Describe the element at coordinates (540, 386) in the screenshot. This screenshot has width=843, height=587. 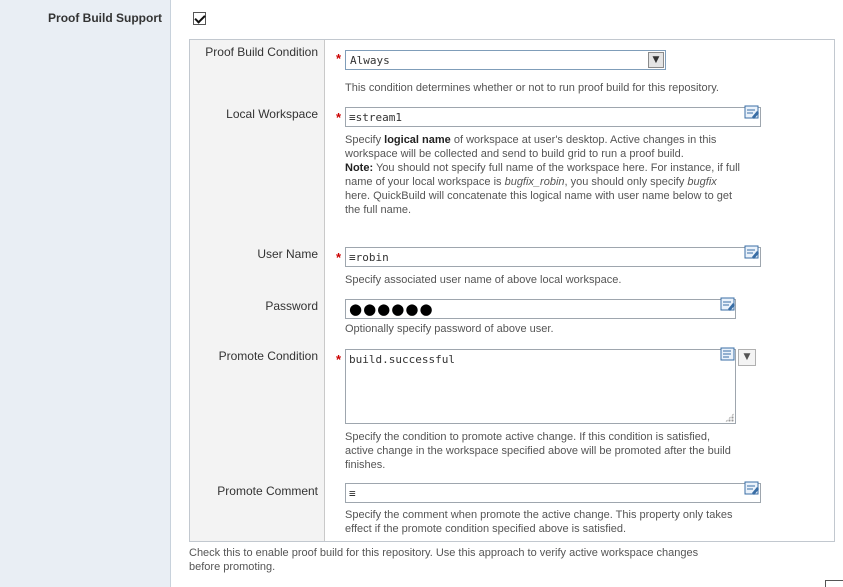
I see `promote-condition-textarea: build.successful` at that location.